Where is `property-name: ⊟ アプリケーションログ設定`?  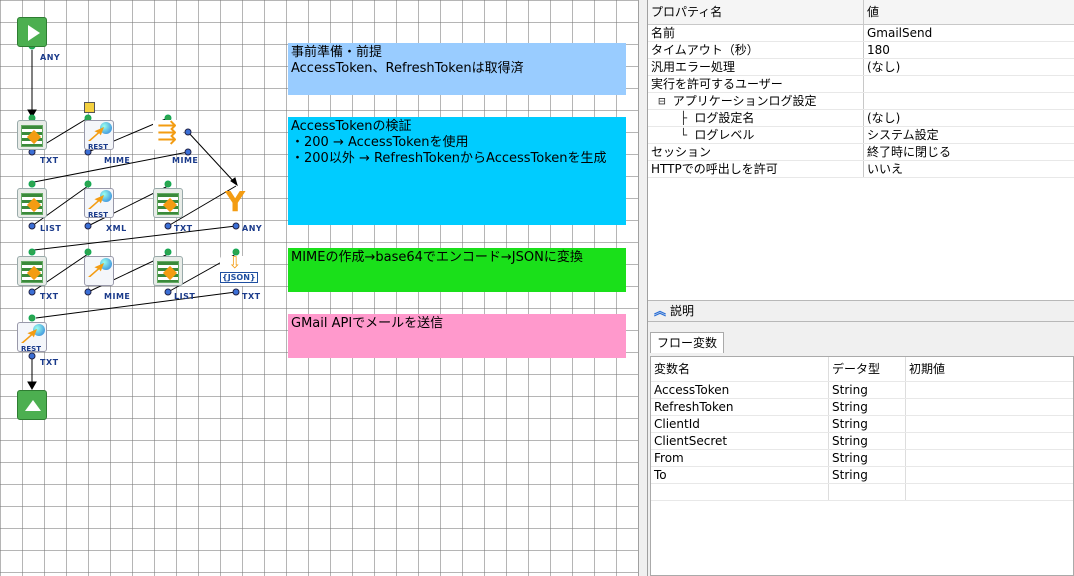 property-name: ⊟ アプリケーションログ設定 is located at coordinates (756, 101).